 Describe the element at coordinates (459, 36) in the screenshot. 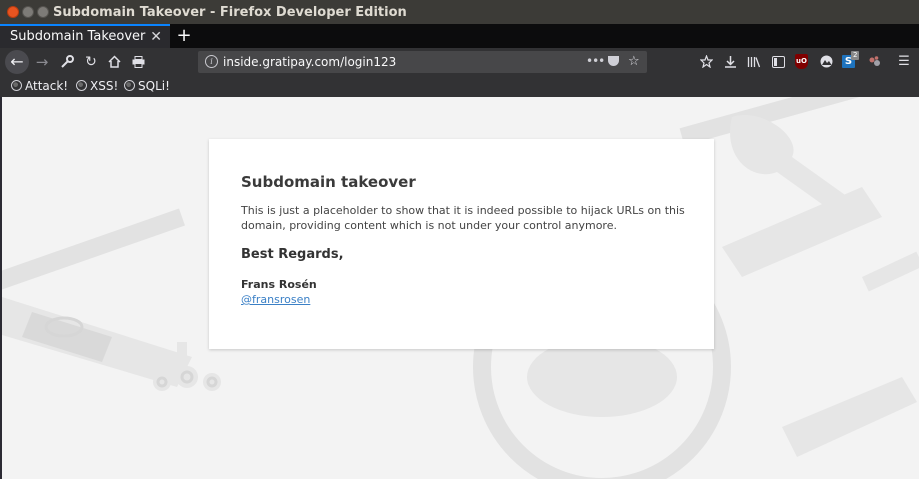

I see `tab-strip: Subdomain Takeover ✕ +` at that location.